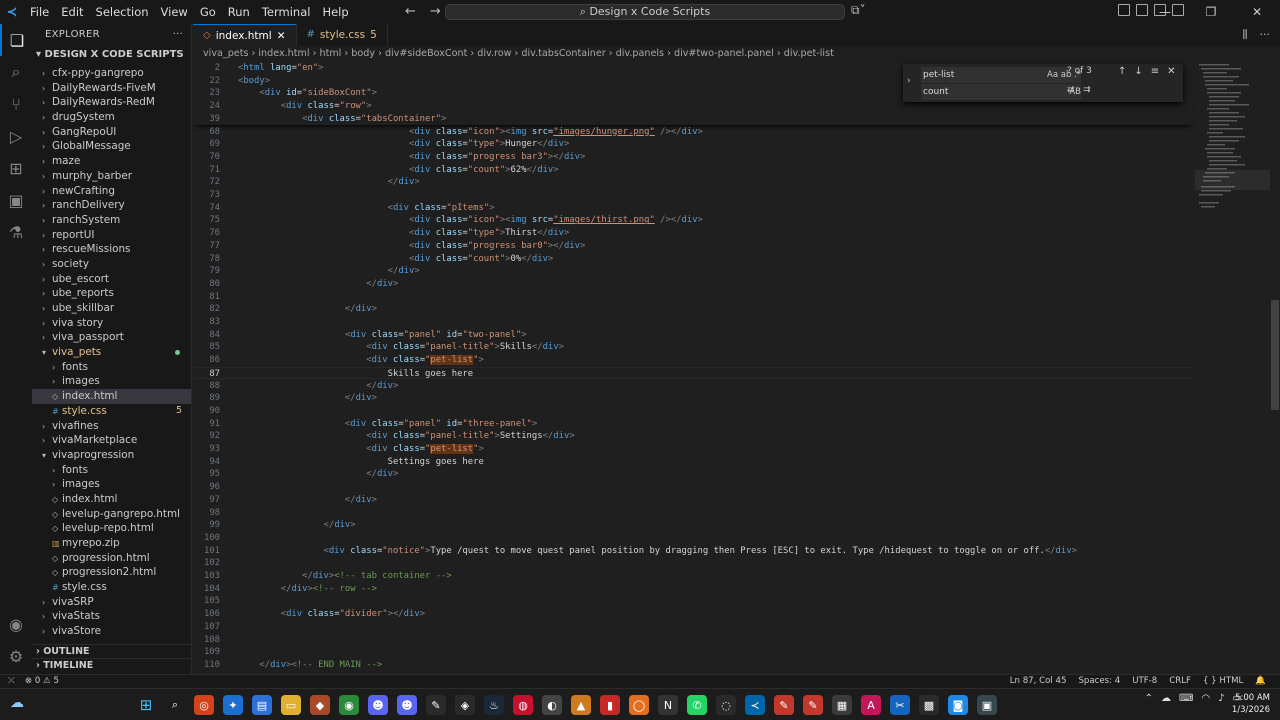  Describe the element at coordinates (693, 182) in the screenshot. I see `code-line: 72 </div>` at that location.